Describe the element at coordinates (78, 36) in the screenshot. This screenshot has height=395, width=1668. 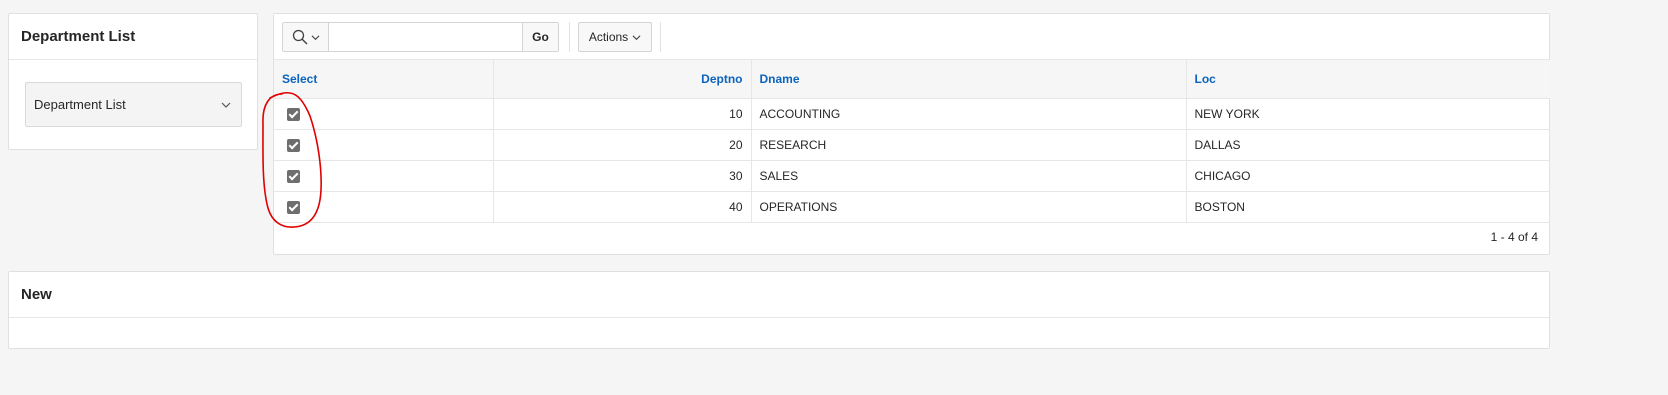
I see `region-title: Department List` at that location.